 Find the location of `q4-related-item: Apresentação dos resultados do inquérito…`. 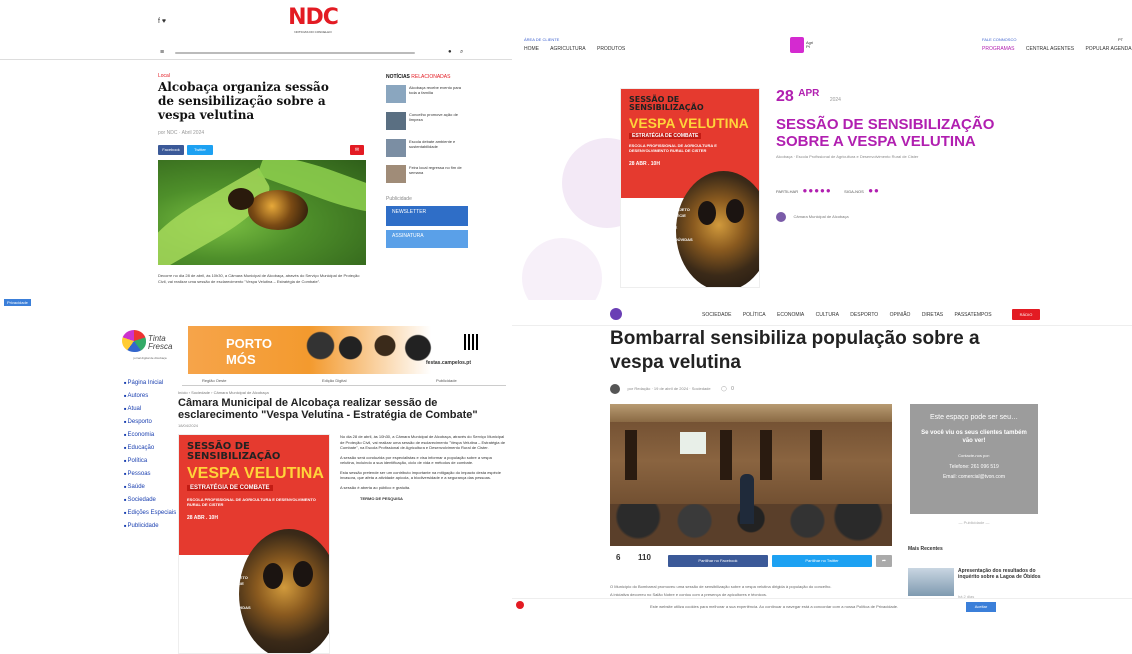

q4-related-item: Apresentação dos resultados do inquérito… is located at coordinates (1000, 574).